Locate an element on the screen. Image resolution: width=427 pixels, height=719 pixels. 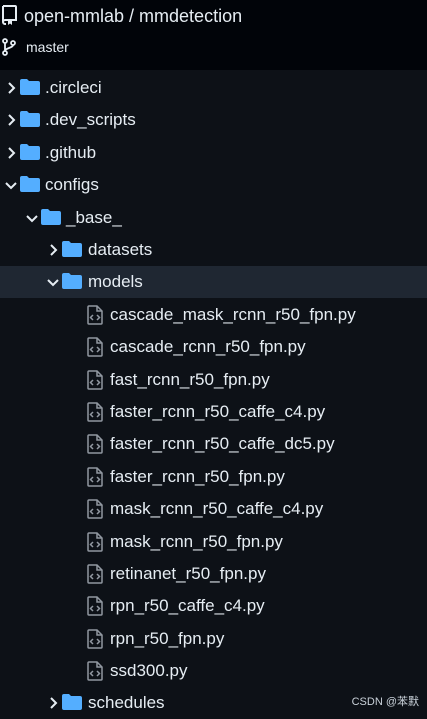
tree-item-label: schedules is located at coordinates (126, 703).